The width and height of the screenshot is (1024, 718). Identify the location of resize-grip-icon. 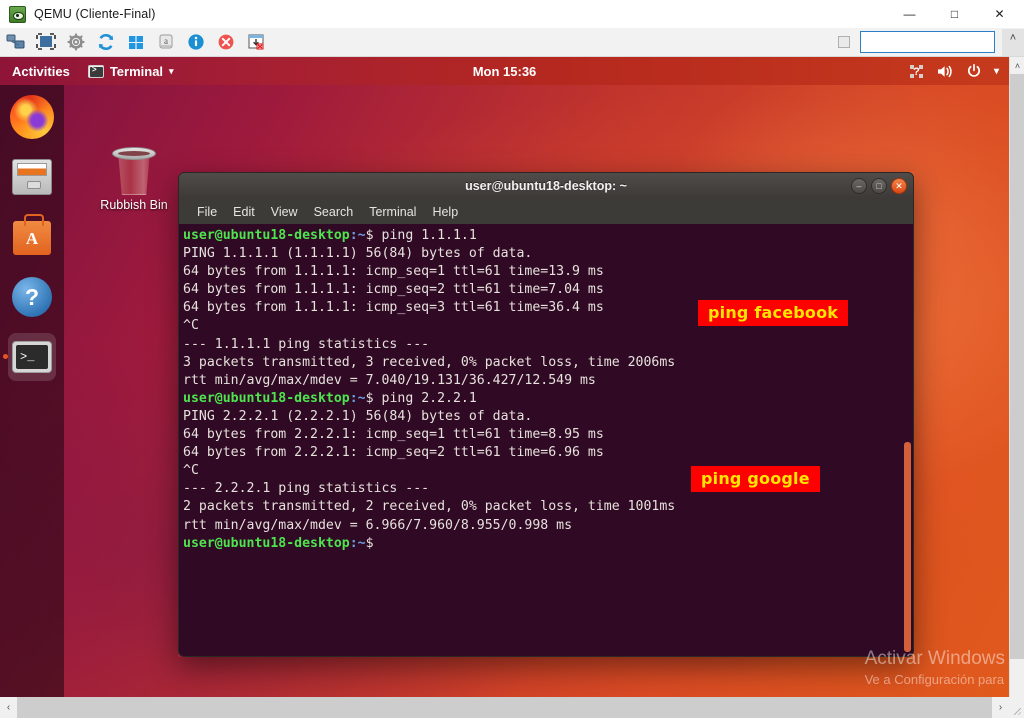
(1016, 707).